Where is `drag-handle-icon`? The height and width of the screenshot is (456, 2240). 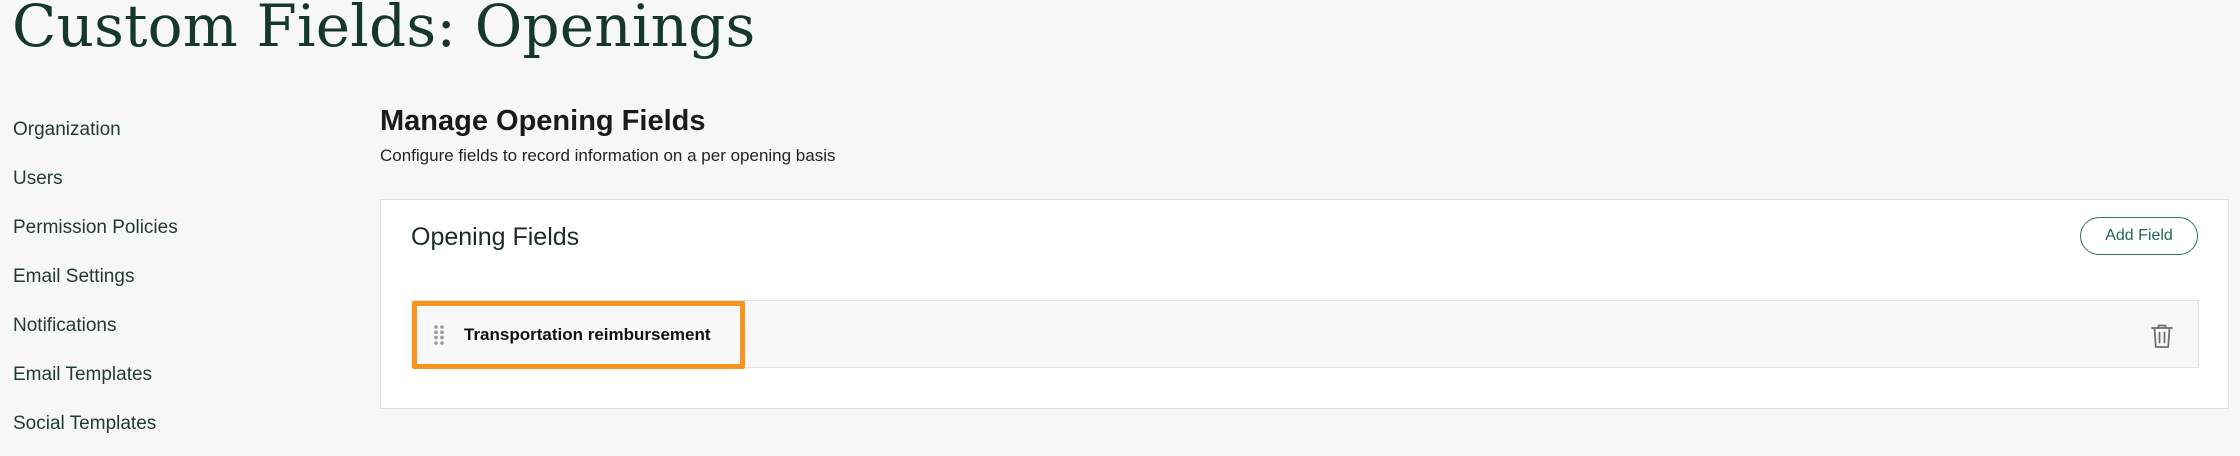 drag-handle-icon is located at coordinates (439, 335).